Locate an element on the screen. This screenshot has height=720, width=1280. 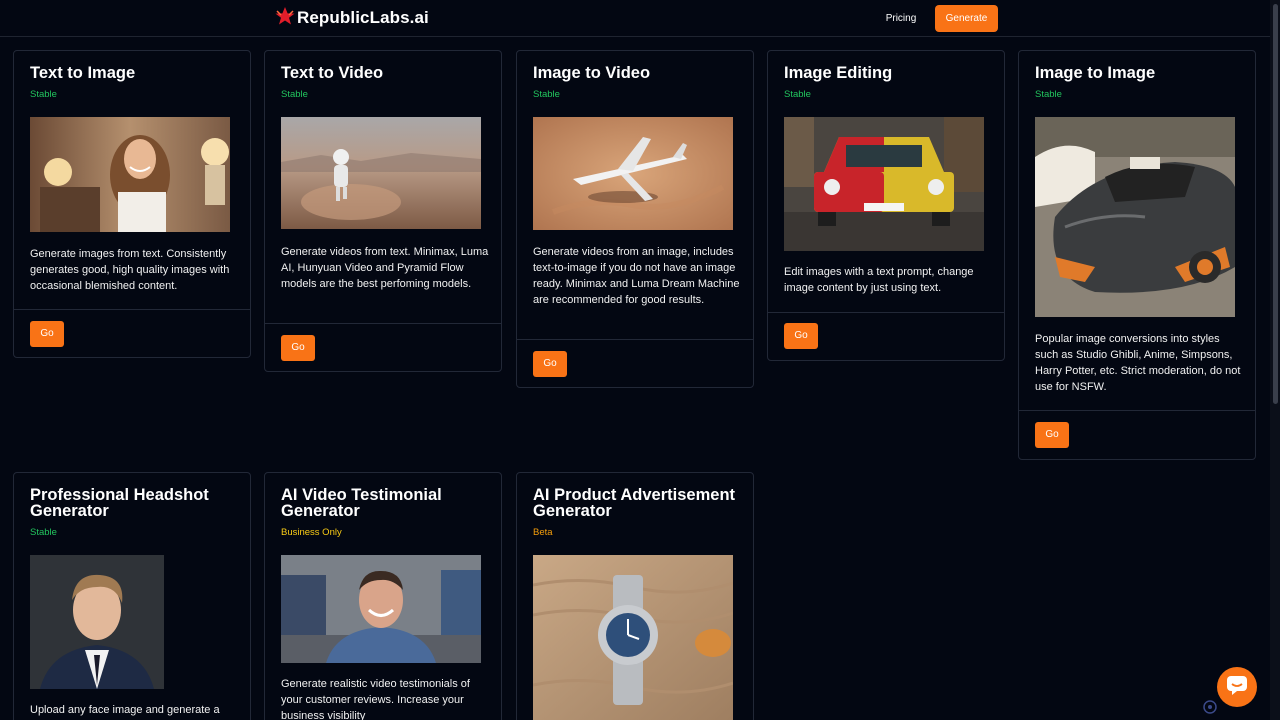
card-title: Professional Headshot Generator is located at coordinates (119, 503).